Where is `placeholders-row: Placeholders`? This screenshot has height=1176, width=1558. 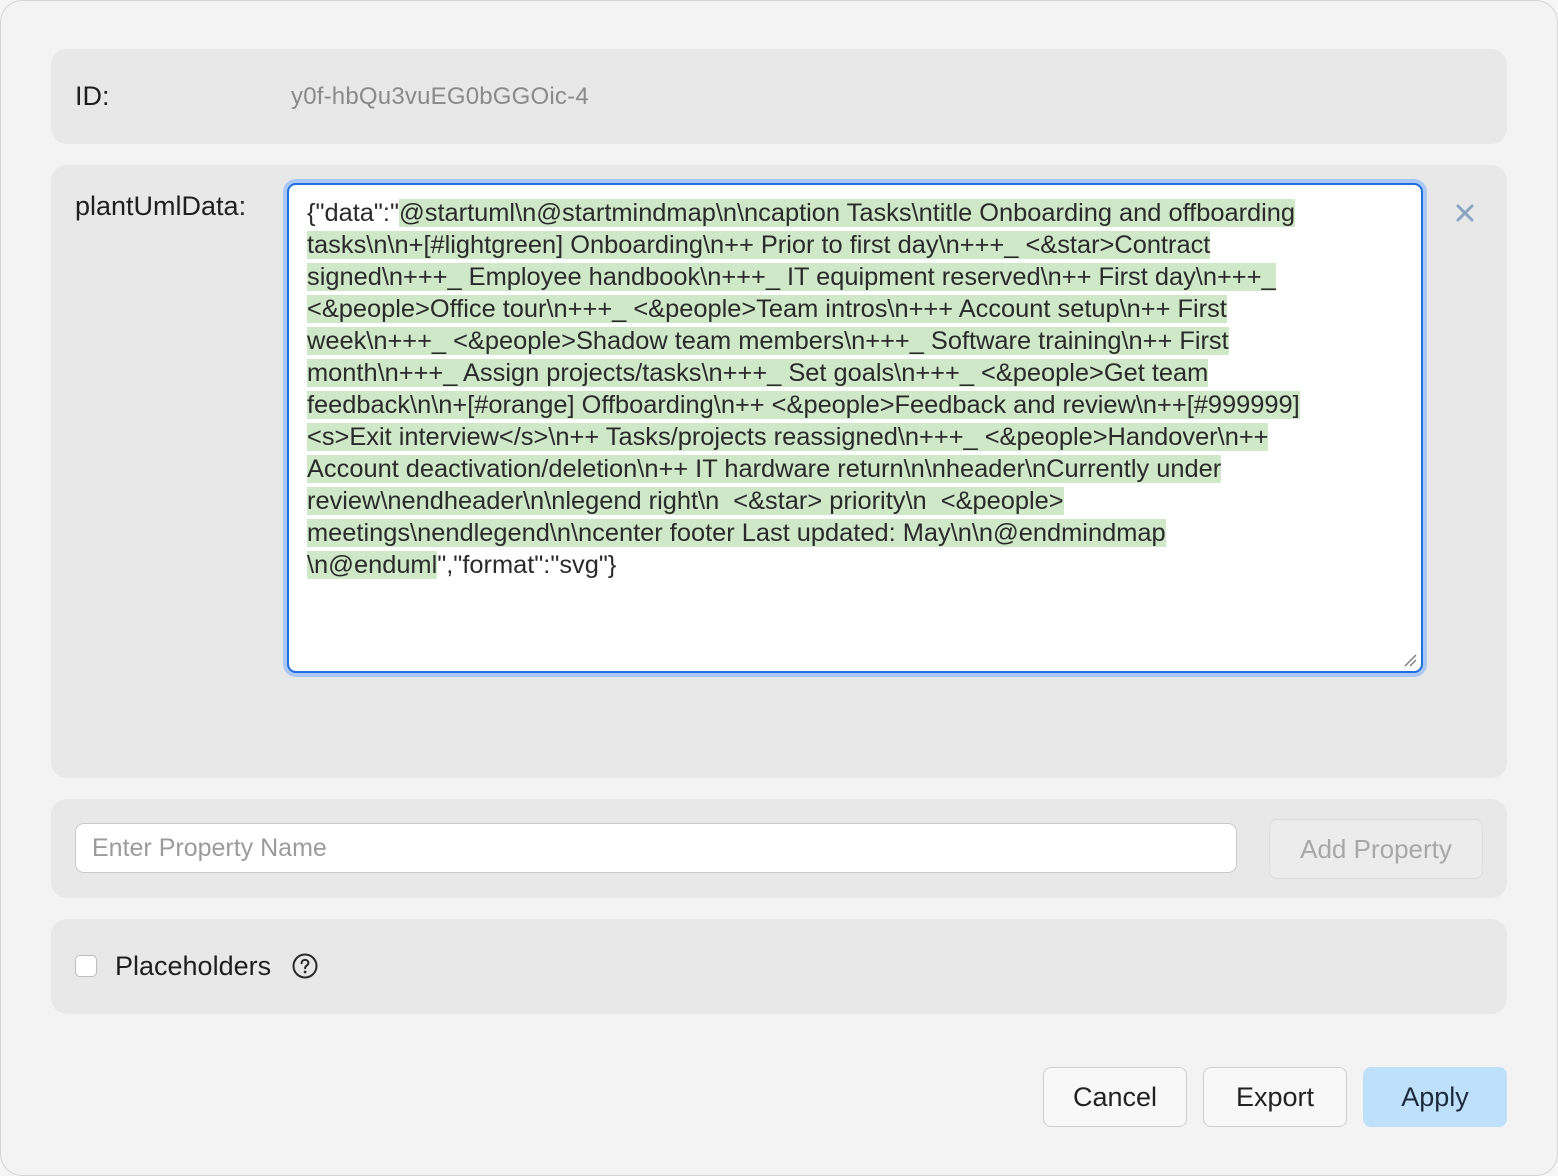
placeholders-row: Placeholders is located at coordinates (779, 966).